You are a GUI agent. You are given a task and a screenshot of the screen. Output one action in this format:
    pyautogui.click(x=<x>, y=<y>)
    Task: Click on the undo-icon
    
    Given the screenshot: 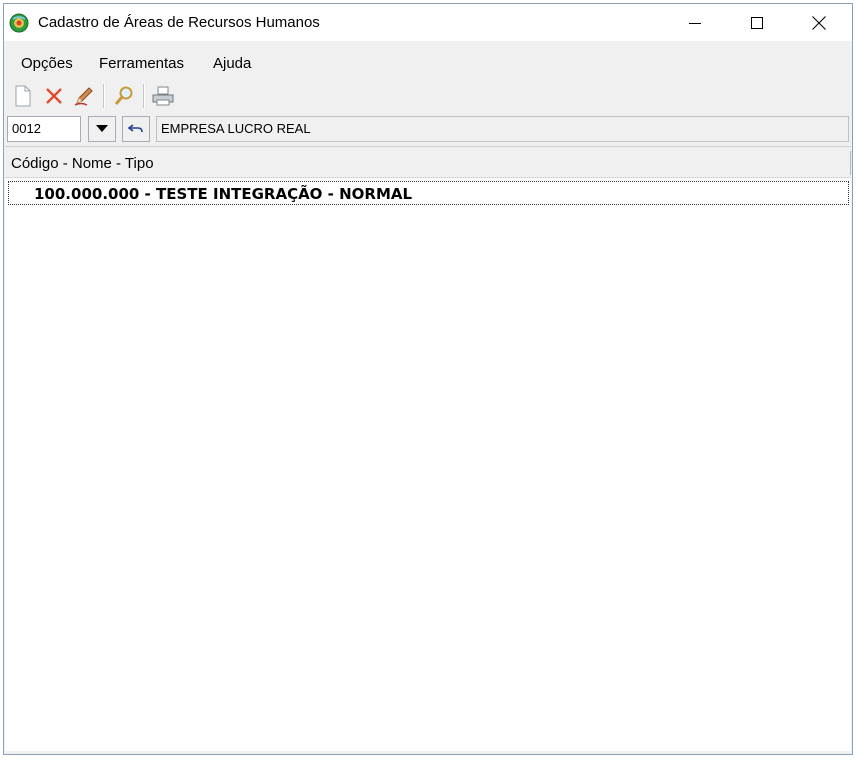 What is the action you would take?
    pyautogui.click(x=135, y=128)
    